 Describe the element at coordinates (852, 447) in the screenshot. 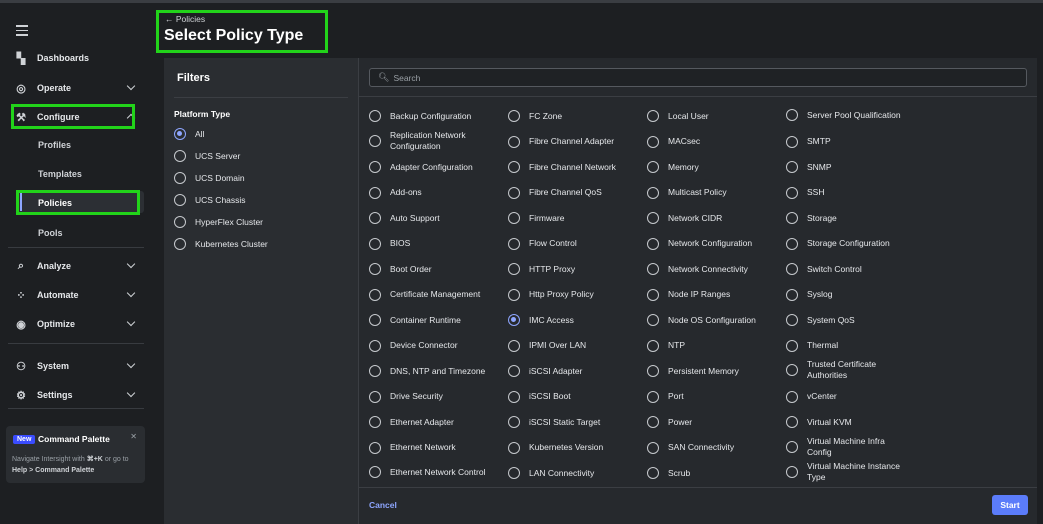

I see `policy-option: Virtual Machine Infra Config` at that location.